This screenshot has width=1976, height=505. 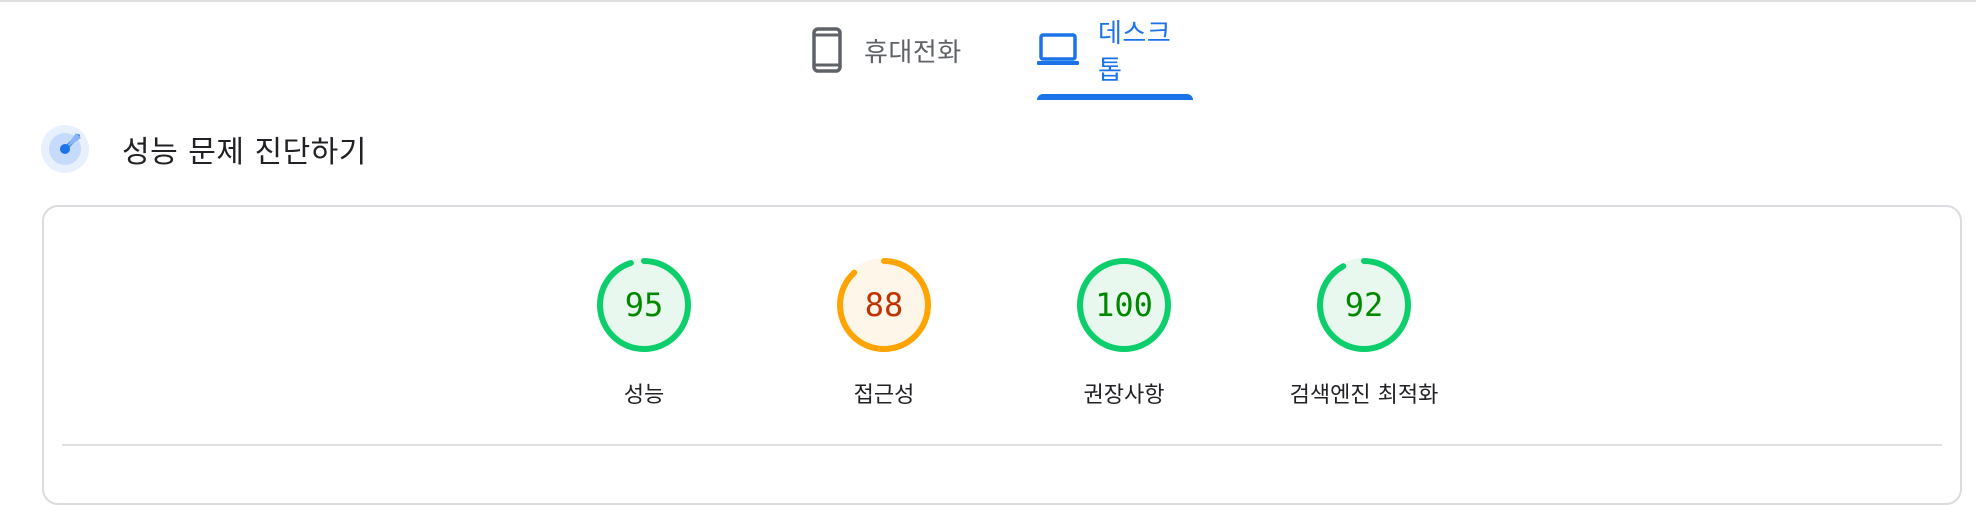 I want to click on gauge-ring: 100, so click(x=1124, y=305).